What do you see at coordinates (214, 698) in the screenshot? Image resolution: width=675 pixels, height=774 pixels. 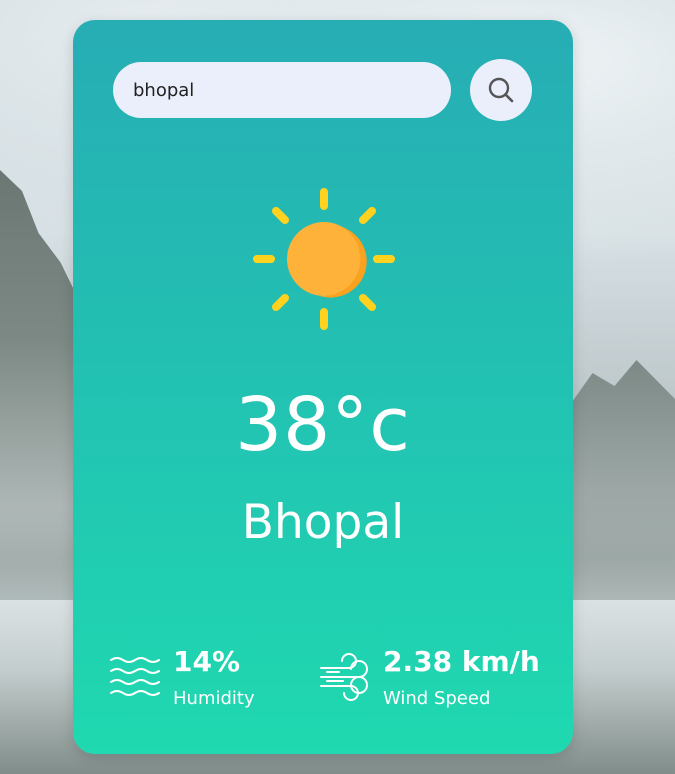 I see `humidity-label: Humidity` at bounding box center [214, 698].